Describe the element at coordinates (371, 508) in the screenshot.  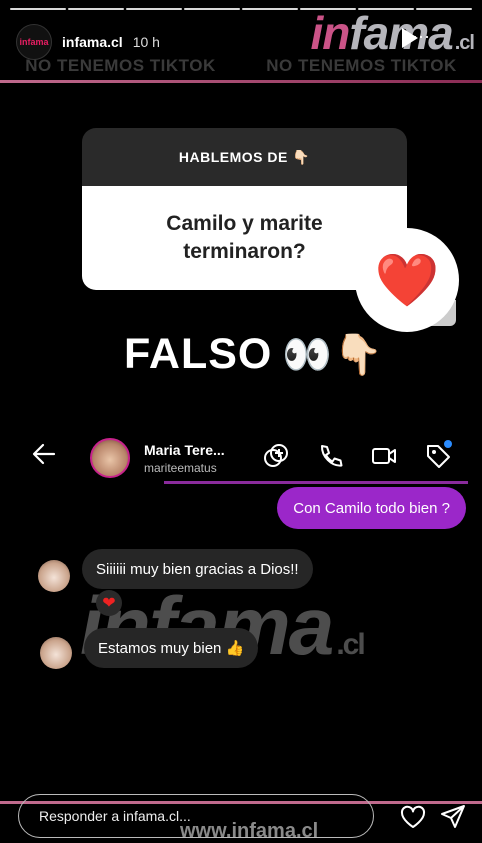
I see `message-out: Con Camilo todo bien ?` at that location.